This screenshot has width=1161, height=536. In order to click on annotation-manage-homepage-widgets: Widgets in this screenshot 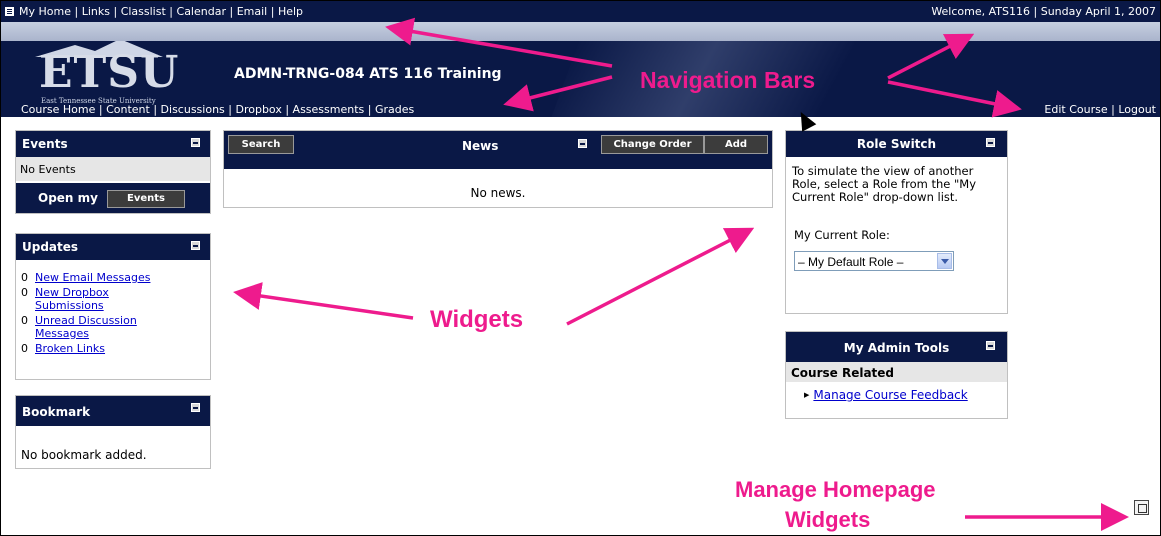, I will do `click(828, 519)`.